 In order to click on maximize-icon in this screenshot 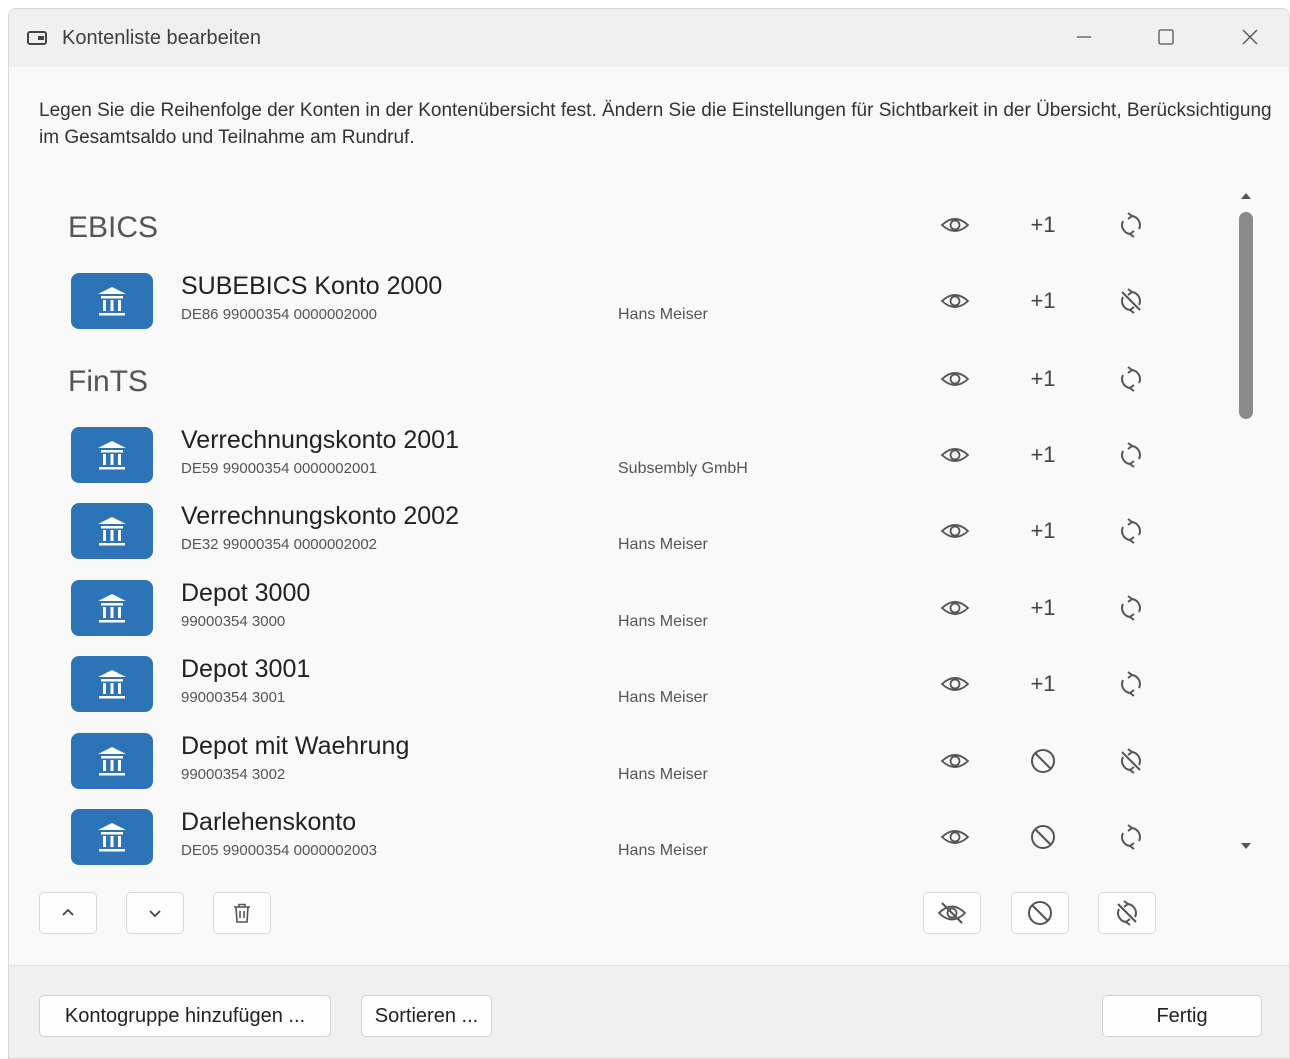, I will do `click(1166, 37)`.